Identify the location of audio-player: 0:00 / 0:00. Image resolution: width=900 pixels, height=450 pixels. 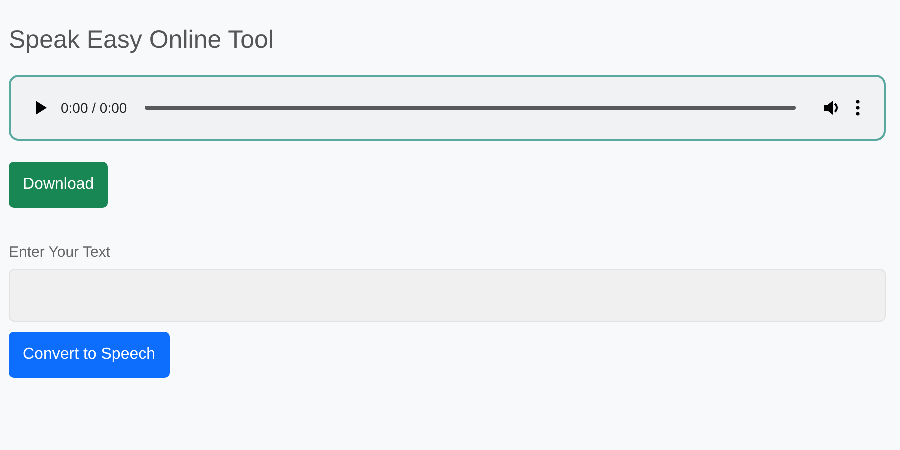
(447, 108).